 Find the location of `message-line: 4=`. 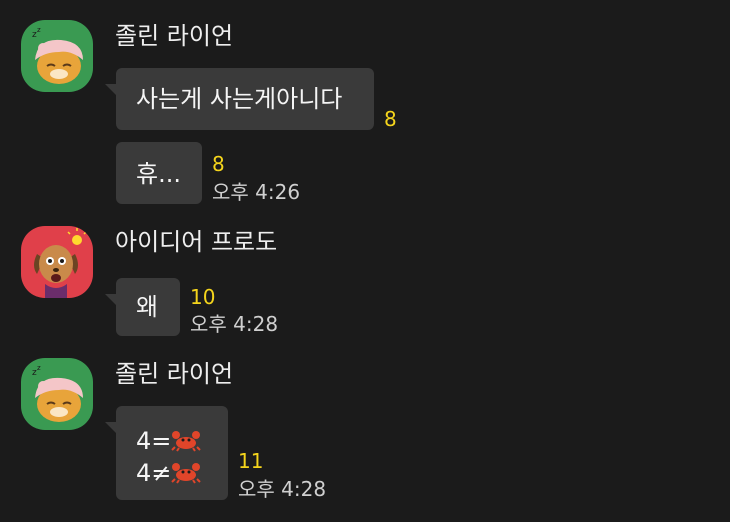

message-line: 4= is located at coordinates (169, 441).